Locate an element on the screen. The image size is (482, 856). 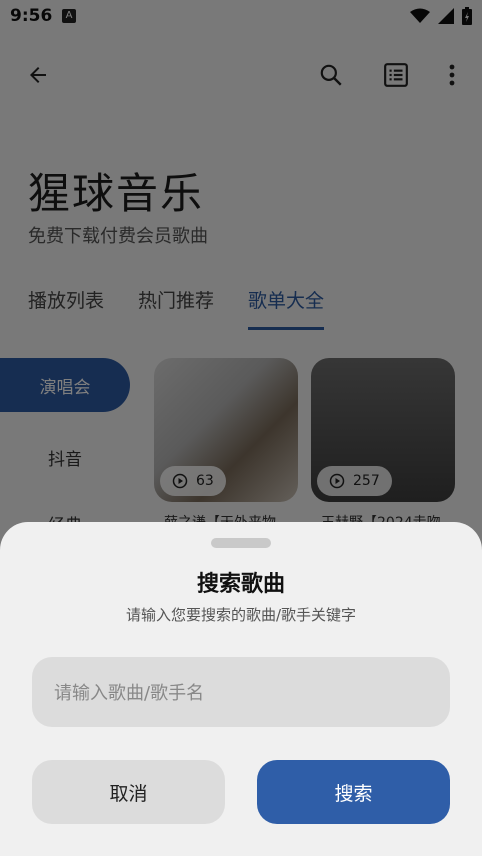
search-button: 搜索 is located at coordinates (353, 792).